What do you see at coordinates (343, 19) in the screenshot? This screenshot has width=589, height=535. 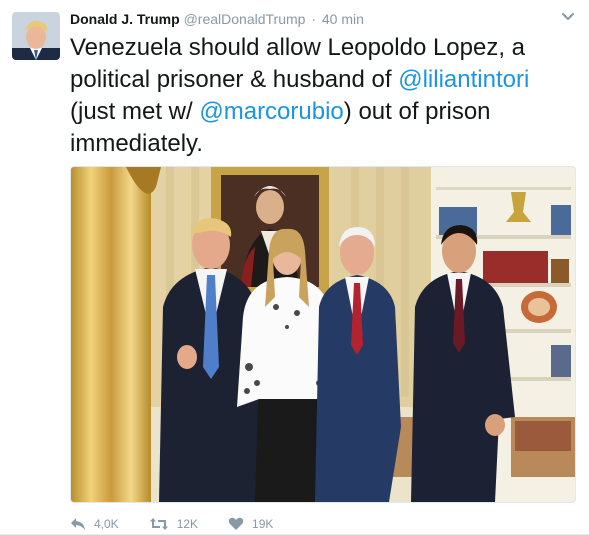 I see `tweet-timestamp: 40 min` at bounding box center [343, 19].